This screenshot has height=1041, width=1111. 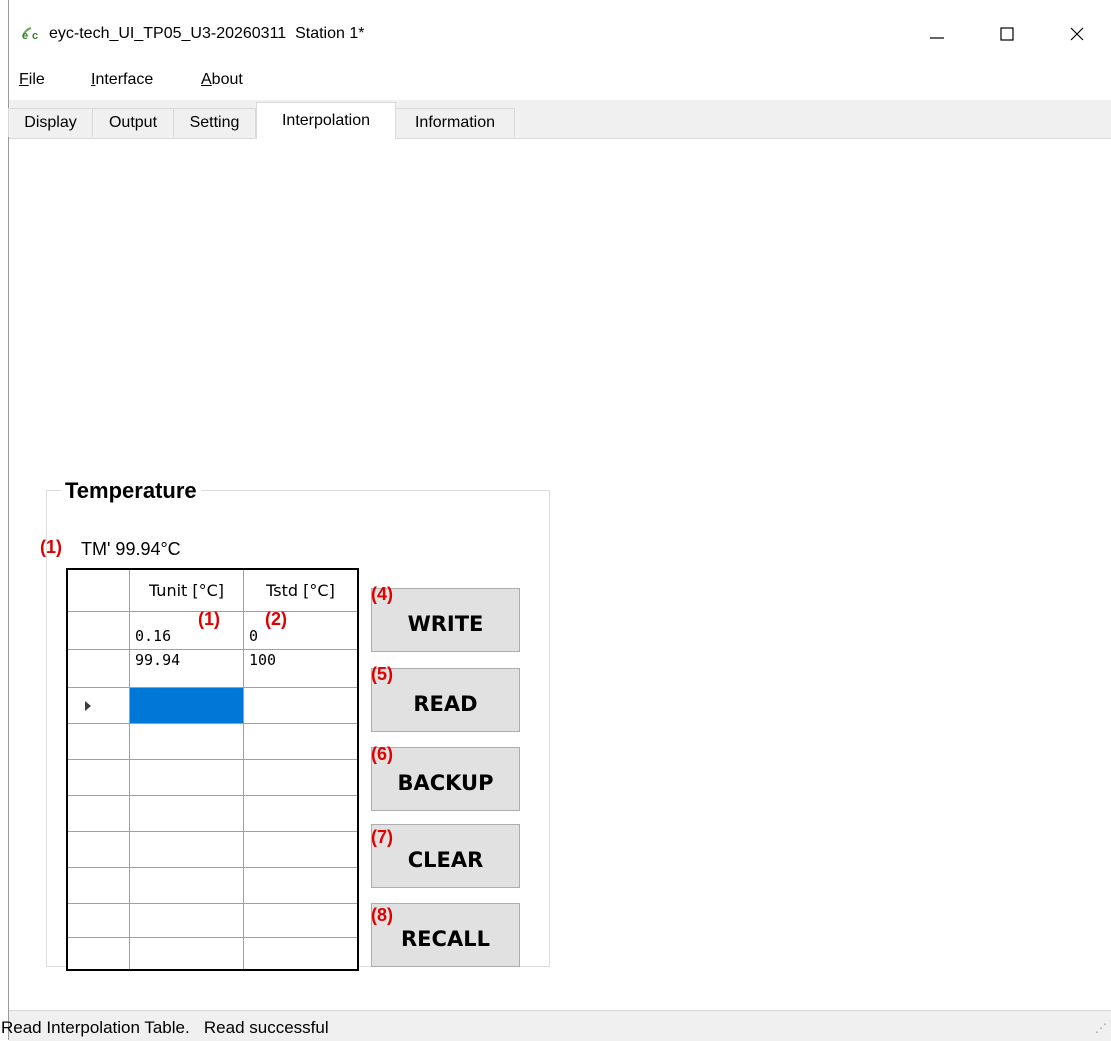 I want to click on menu-about-label: bout, so click(x=227, y=79).